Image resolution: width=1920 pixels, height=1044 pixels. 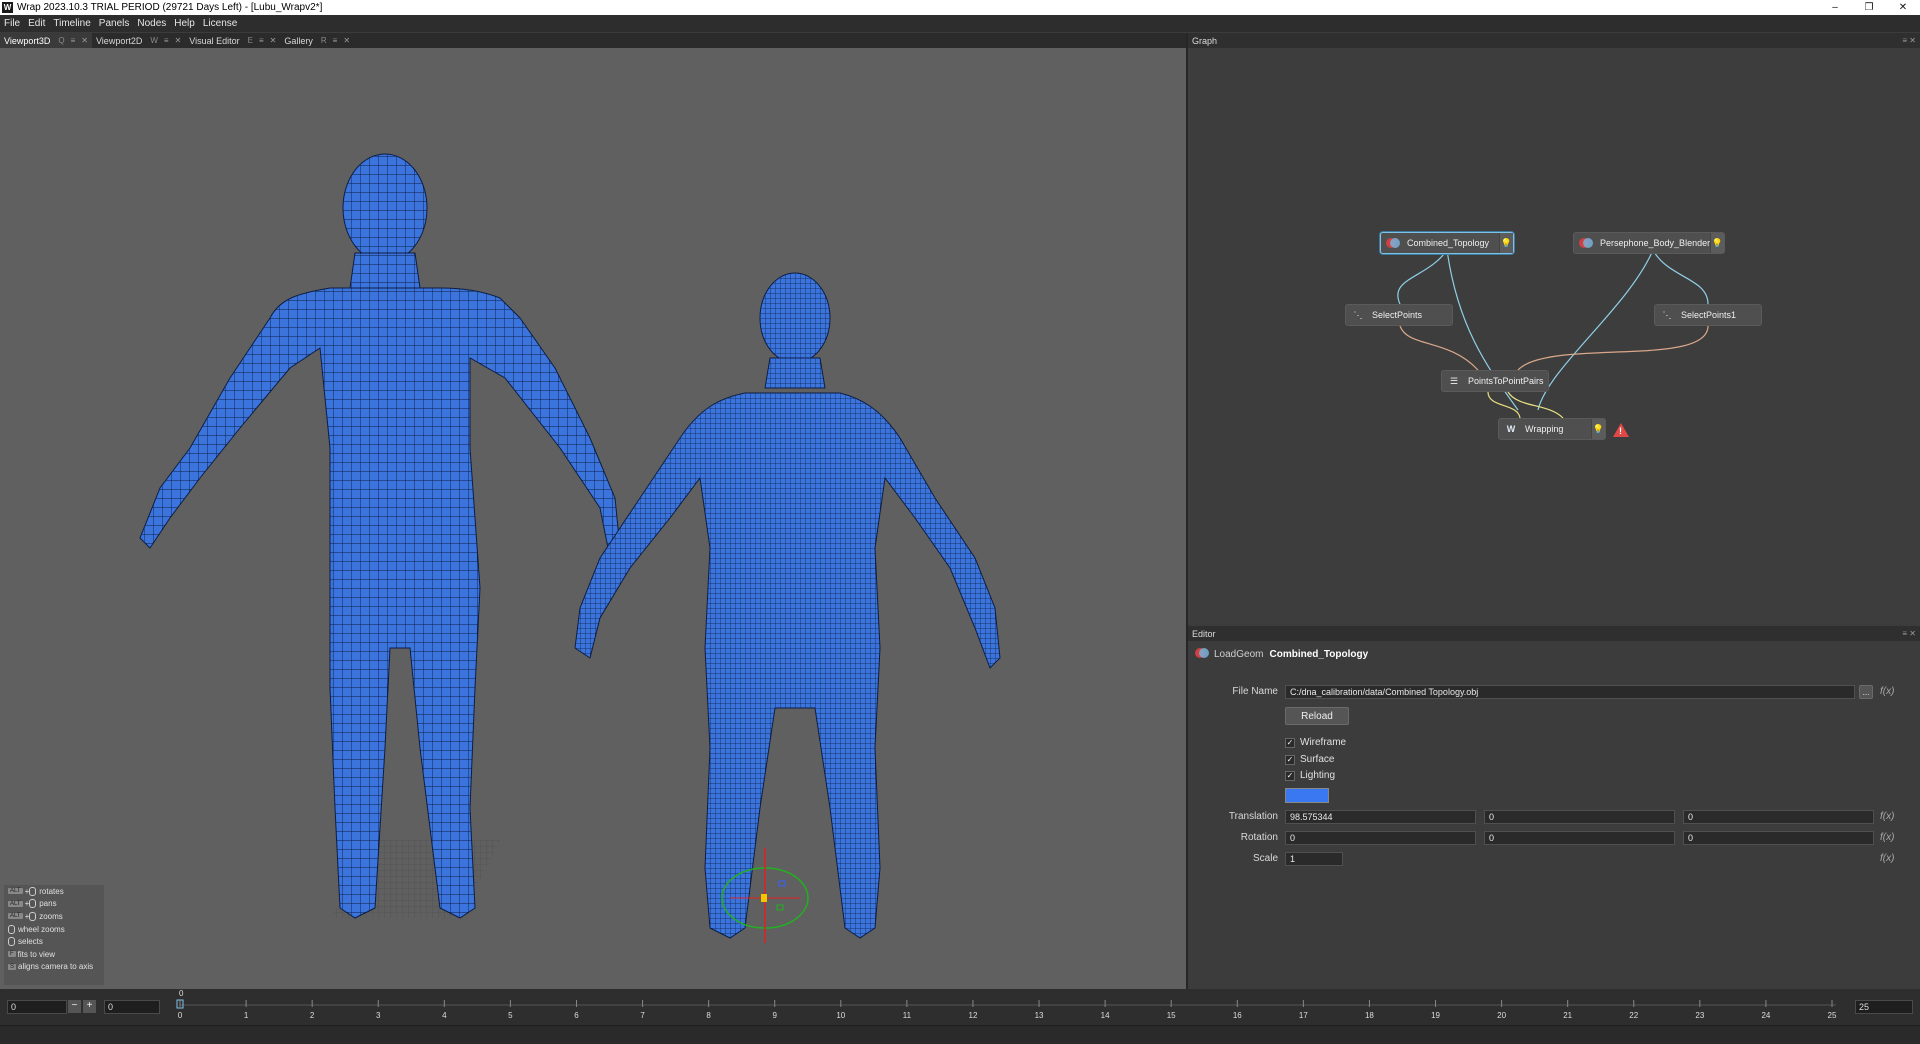 I want to click on wireframe-checkbox: ✓ Wireframe, so click(x=1315, y=742).